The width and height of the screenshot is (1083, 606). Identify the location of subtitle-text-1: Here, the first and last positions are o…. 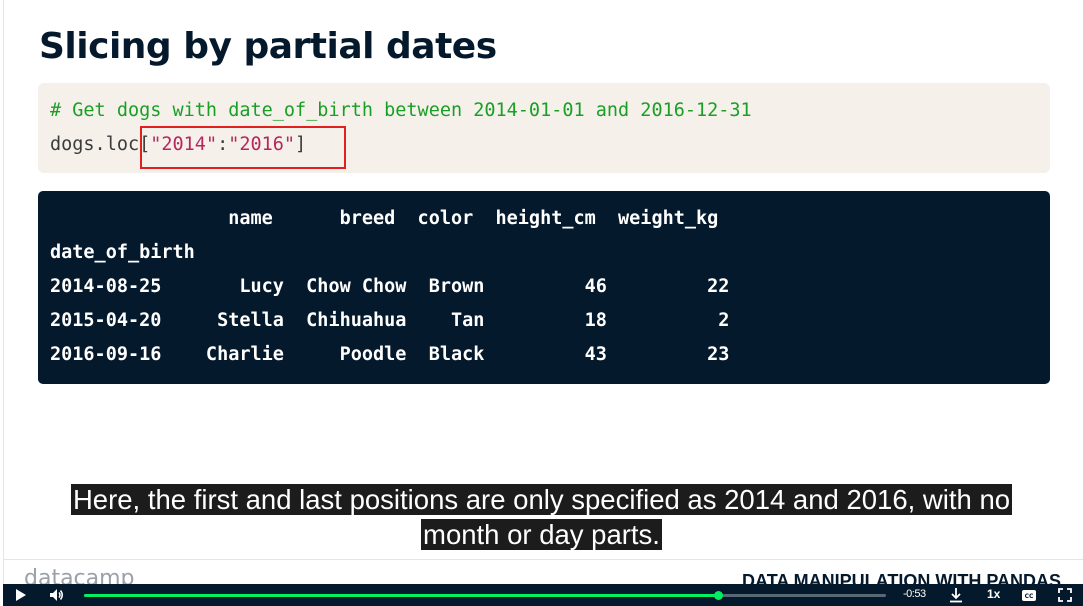
(541, 499).